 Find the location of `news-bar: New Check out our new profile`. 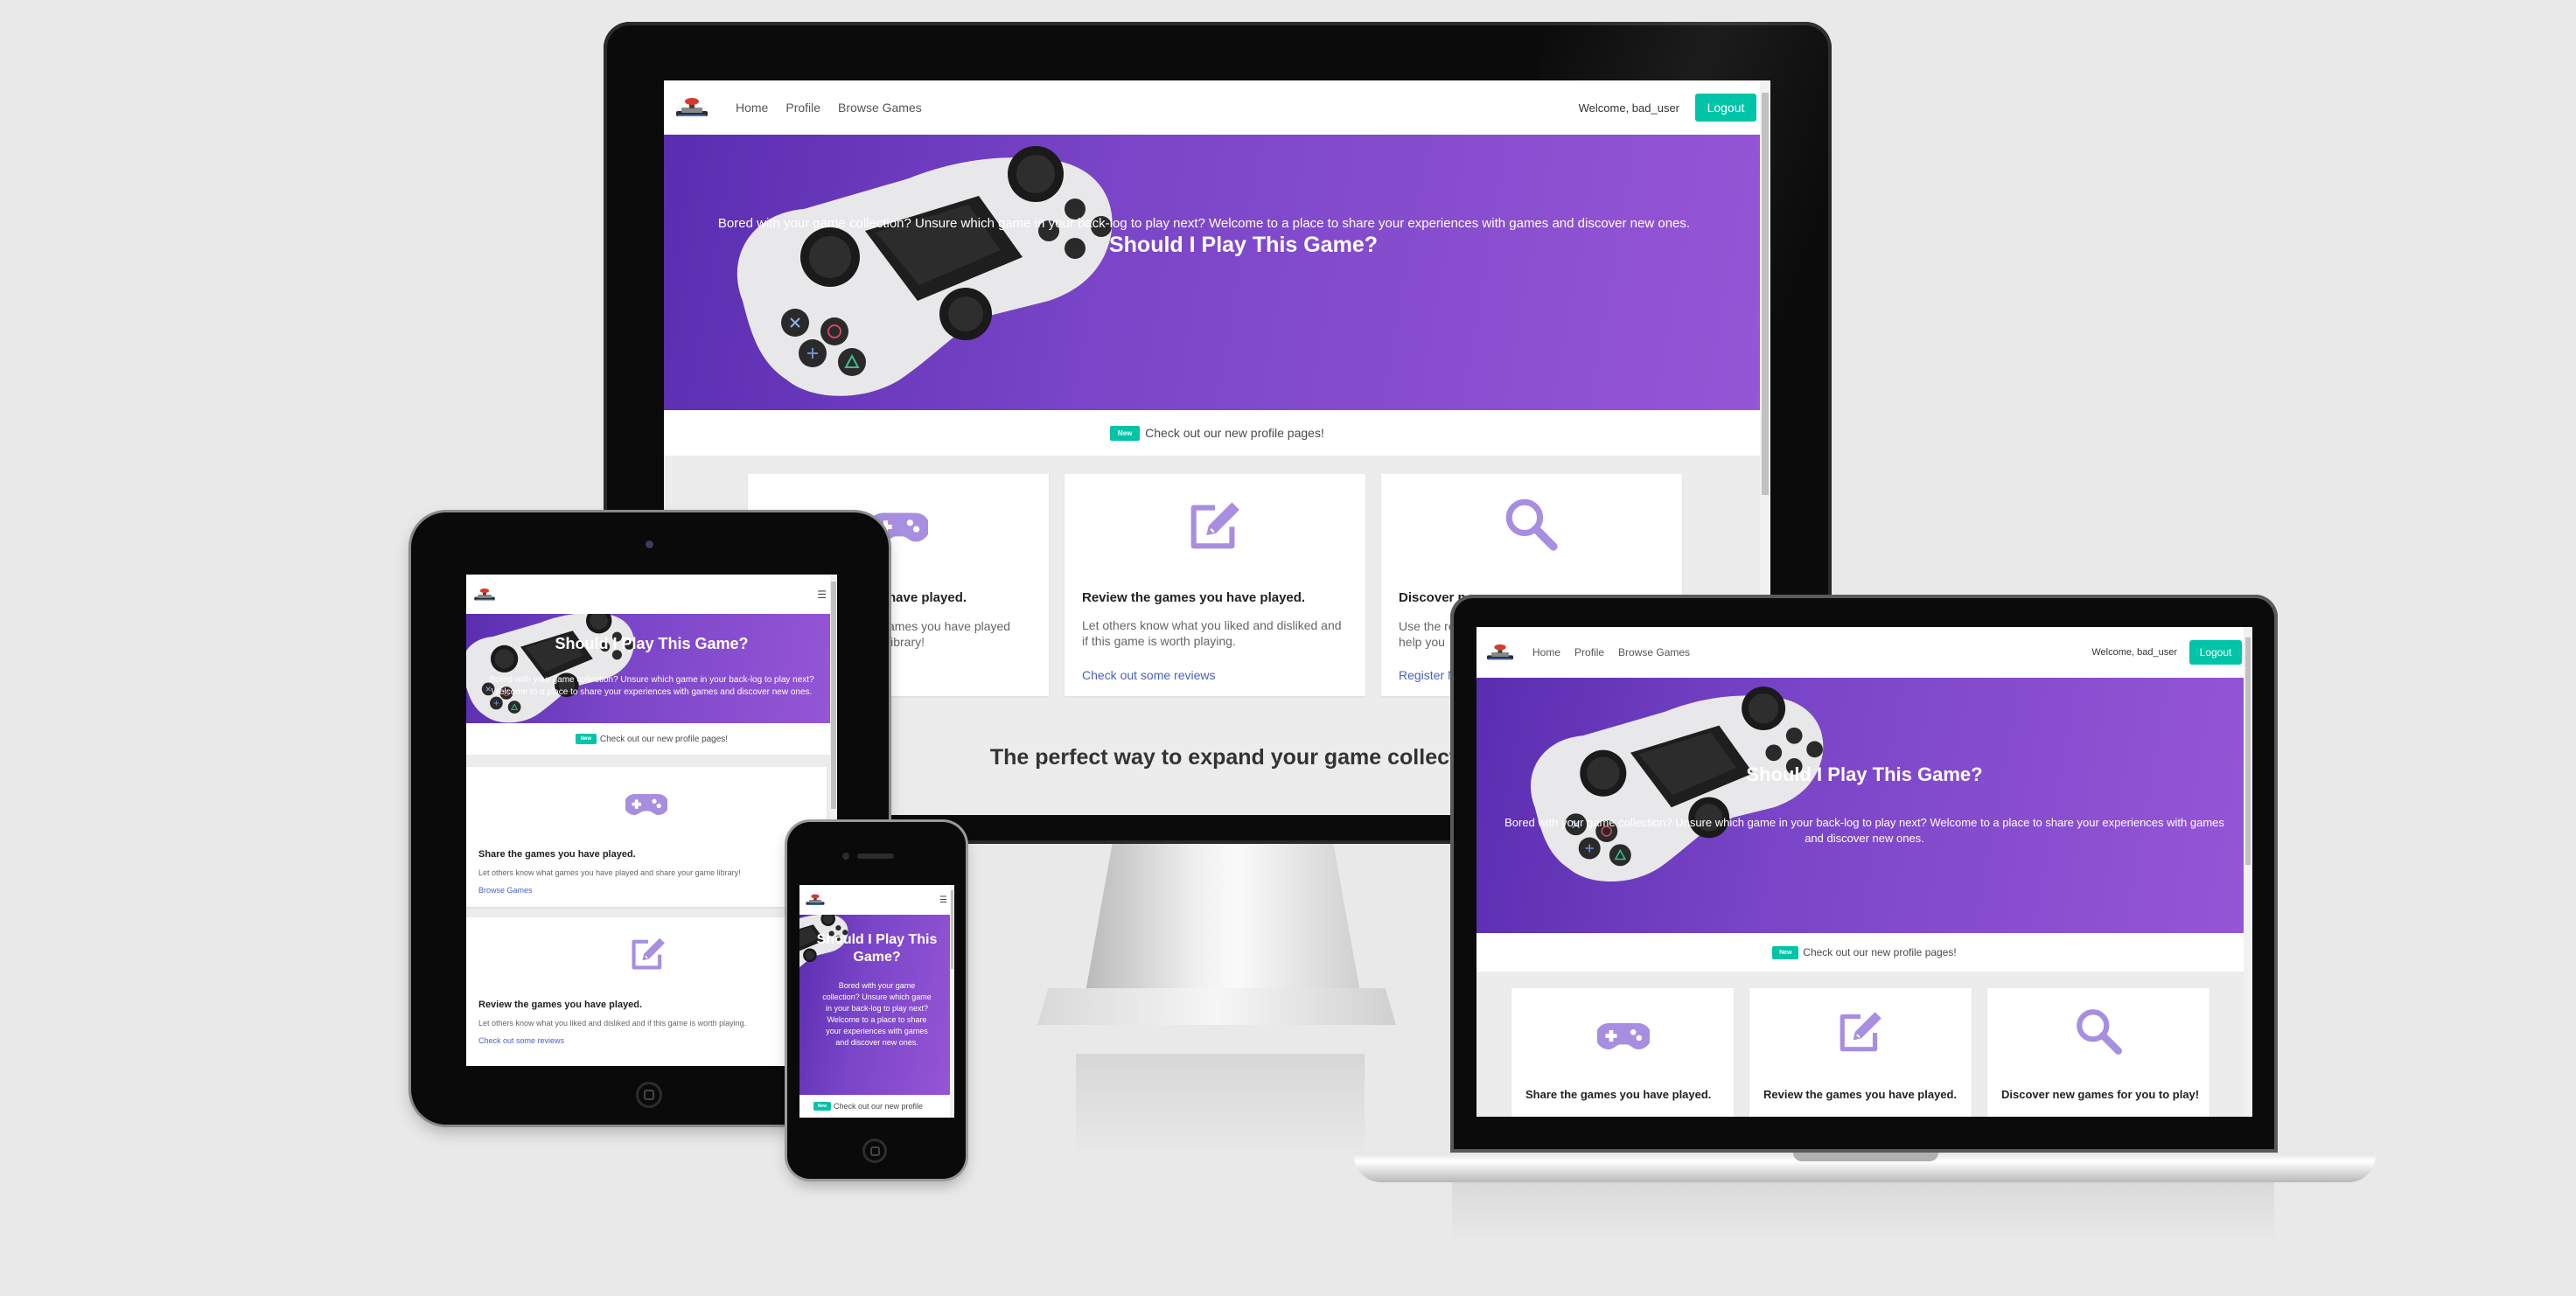

news-bar: New Check out our new profile is located at coordinates (876, 1107).